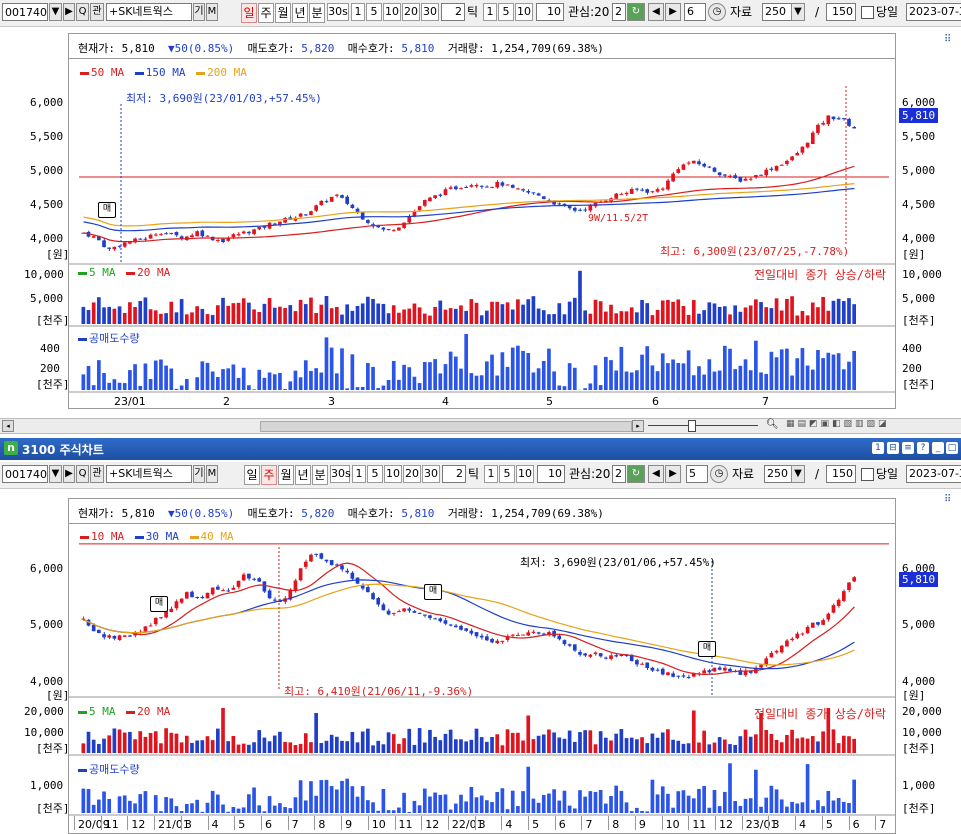 Image resolution: width=961 pixels, height=834 pixels. Describe the element at coordinates (303, 475) in the screenshot. I see `tab-yearly-2: 년` at that location.